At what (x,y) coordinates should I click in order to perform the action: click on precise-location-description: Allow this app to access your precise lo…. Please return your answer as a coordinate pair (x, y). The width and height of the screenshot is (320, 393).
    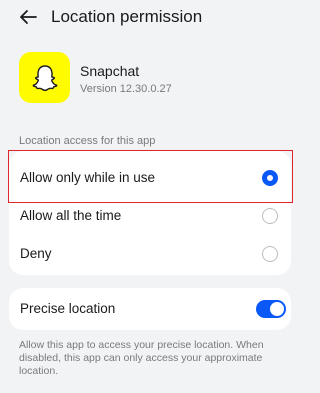
    Looking at the image, I should click on (141, 358).